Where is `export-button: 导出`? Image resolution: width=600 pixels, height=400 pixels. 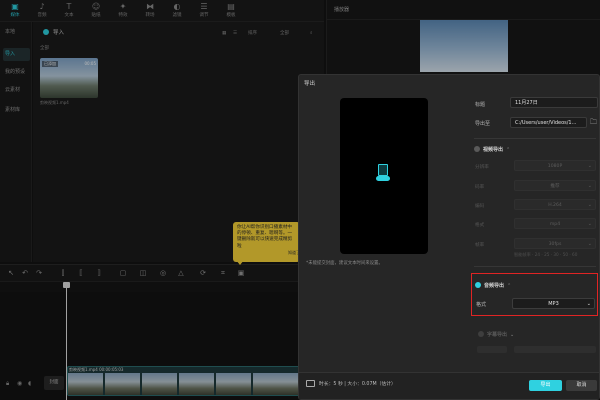 export-button: 导出 is located at coordinates (545, 385).